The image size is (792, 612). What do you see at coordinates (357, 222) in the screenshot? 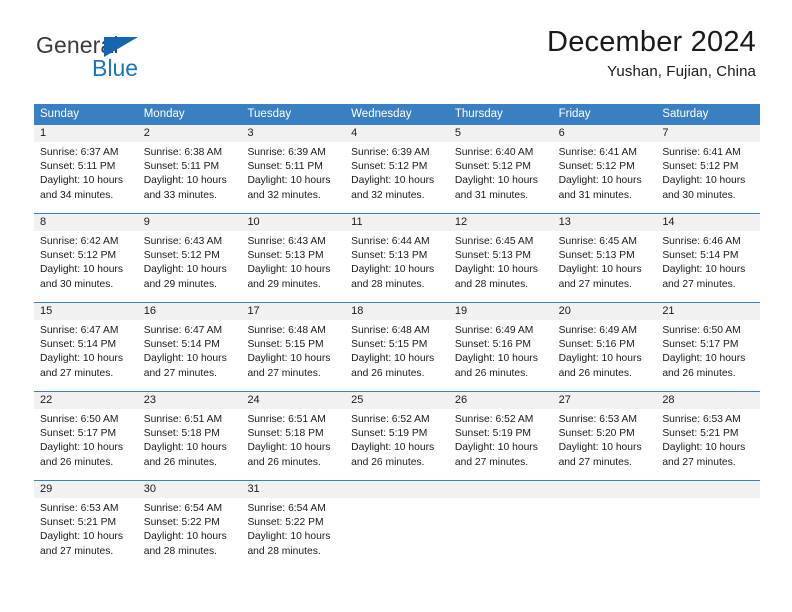
I see `day-number: 11` at bounding box center [357, 222].